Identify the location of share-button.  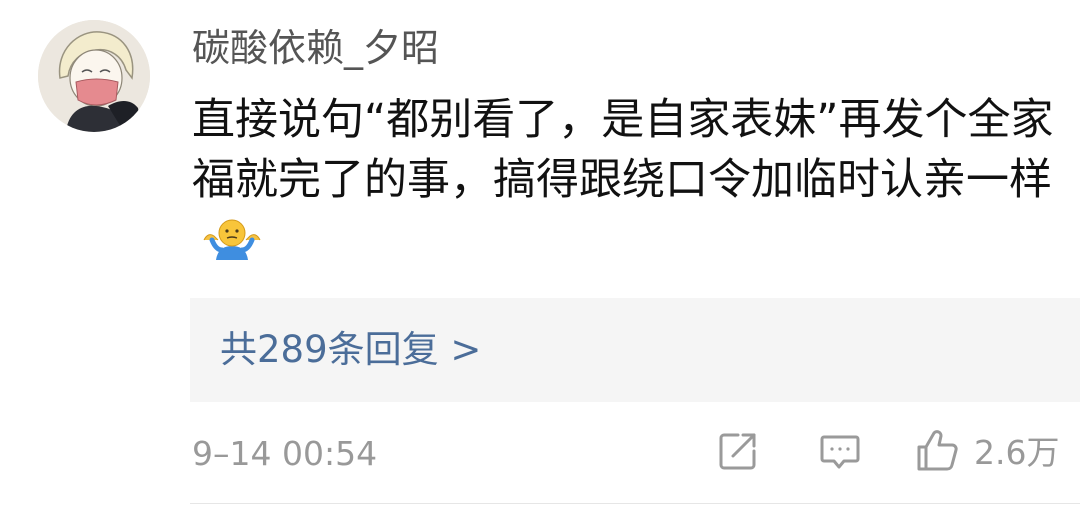
(738, 453).